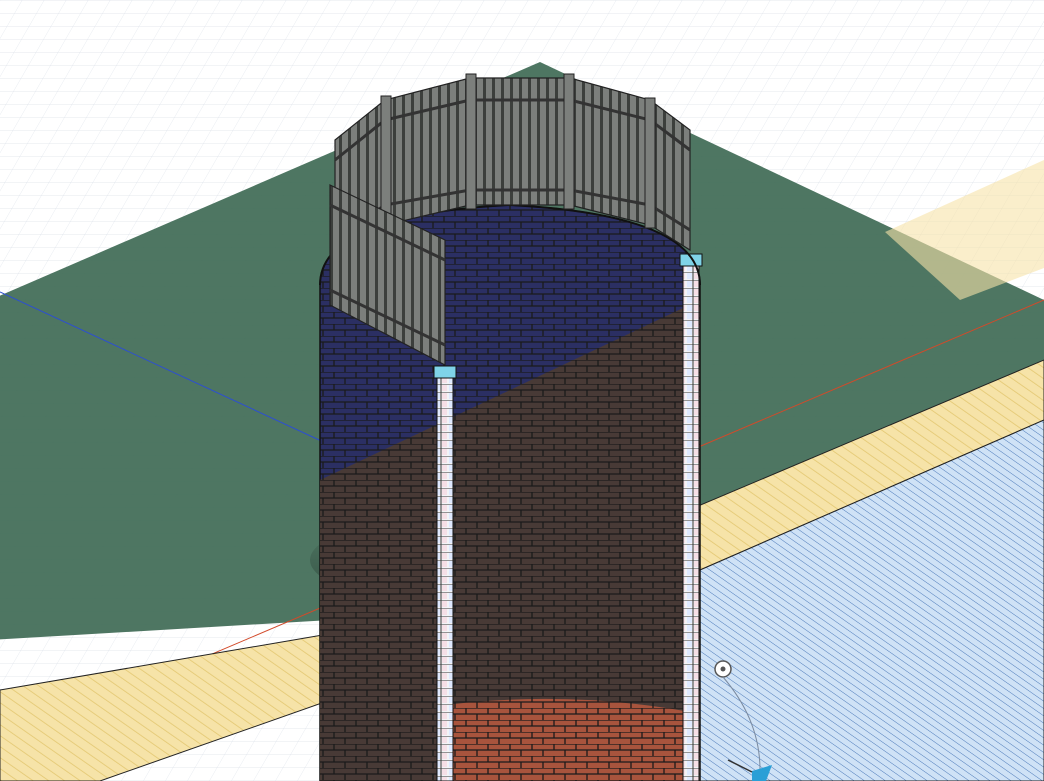 This screenshot has height=781, width=1044. Describe the element at coordinates (445, 575) in the screenshot. I see `well-section-wall-left` at that location.